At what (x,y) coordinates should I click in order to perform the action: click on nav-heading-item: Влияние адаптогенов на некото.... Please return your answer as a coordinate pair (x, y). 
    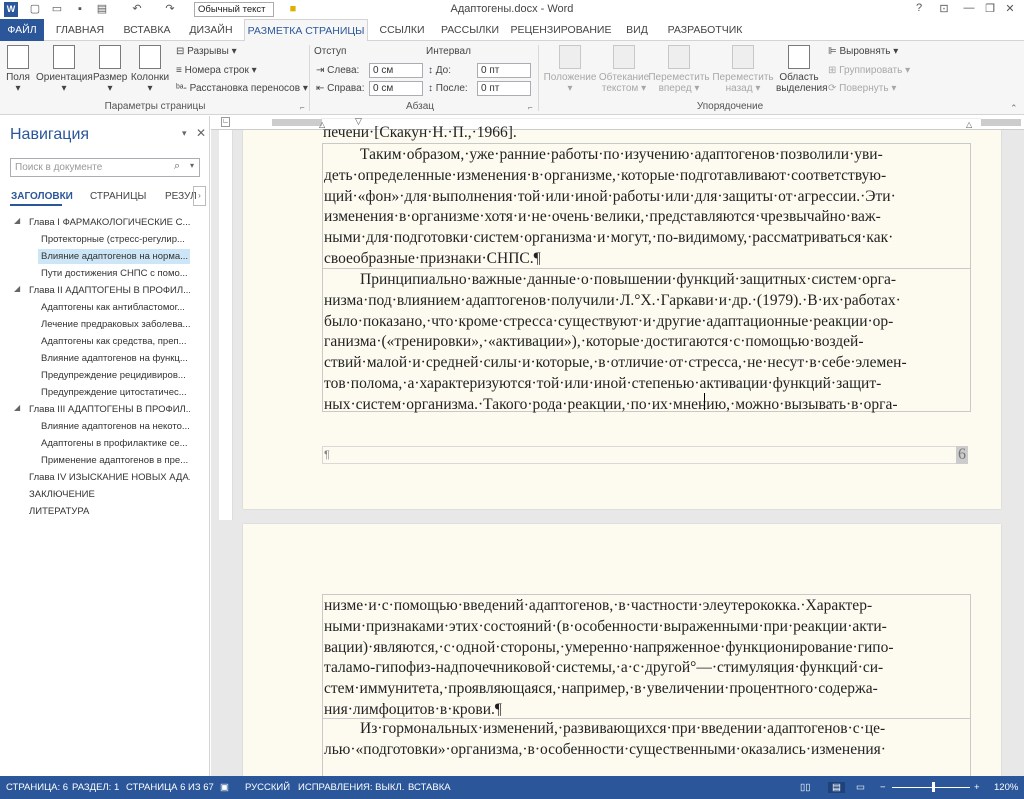
    Looking at the image, I should click on (114, 426).